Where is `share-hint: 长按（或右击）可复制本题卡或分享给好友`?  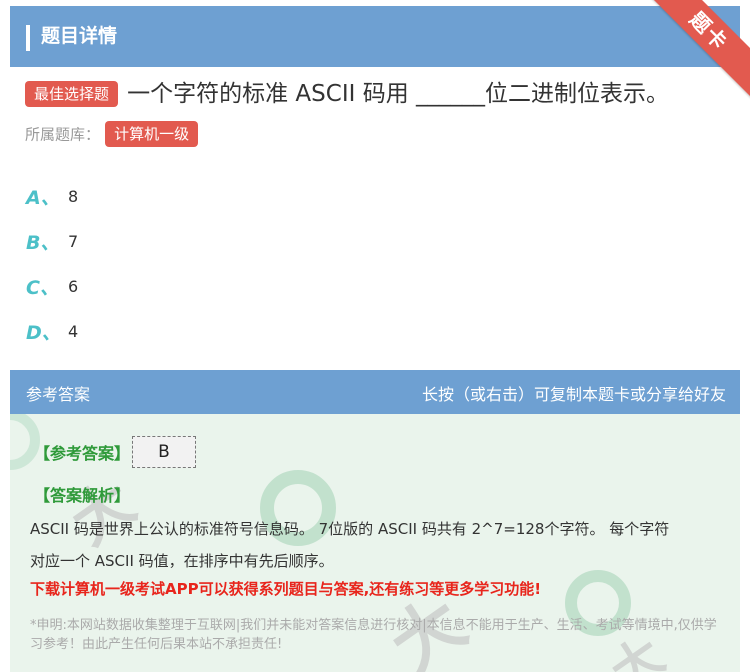 share-hint: 长按（或右击）可复制本题卡或分享给好友 is located at coordinates (573, 394).